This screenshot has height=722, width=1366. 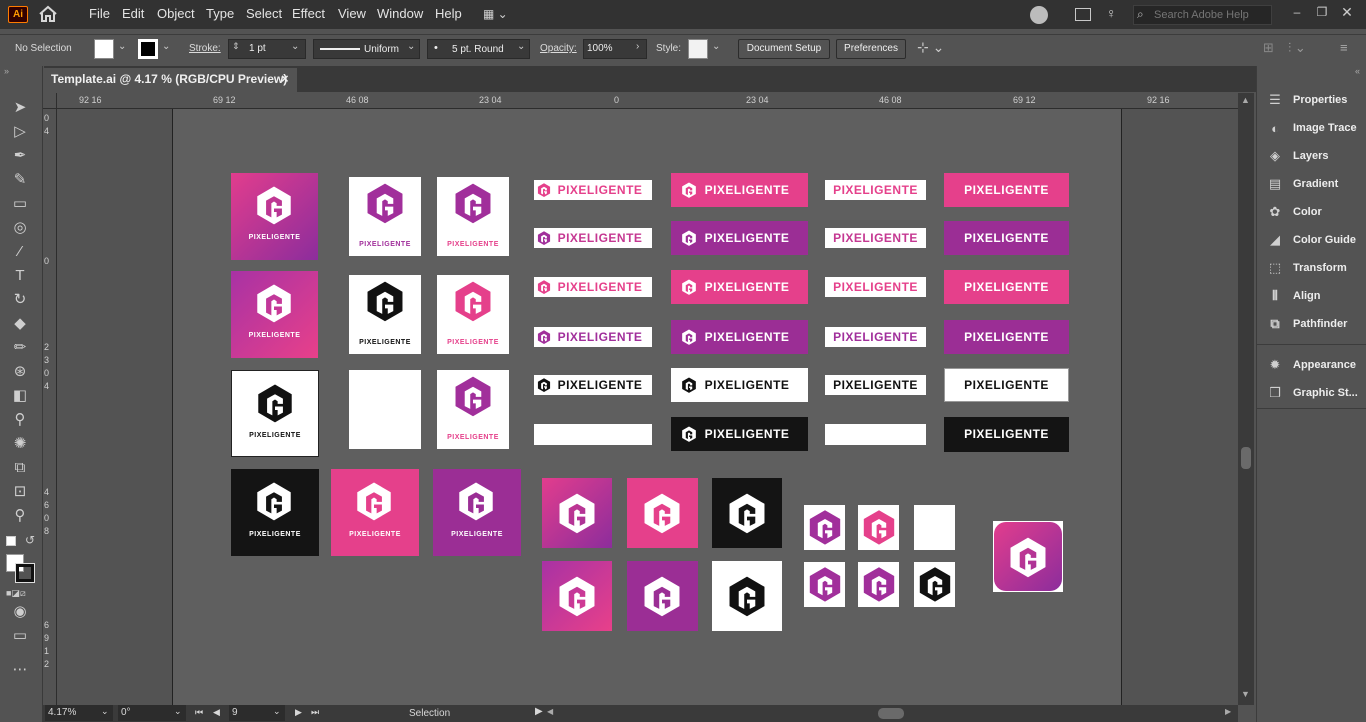 I want to click on icon-tile-pink, so click(x=662, y=513).